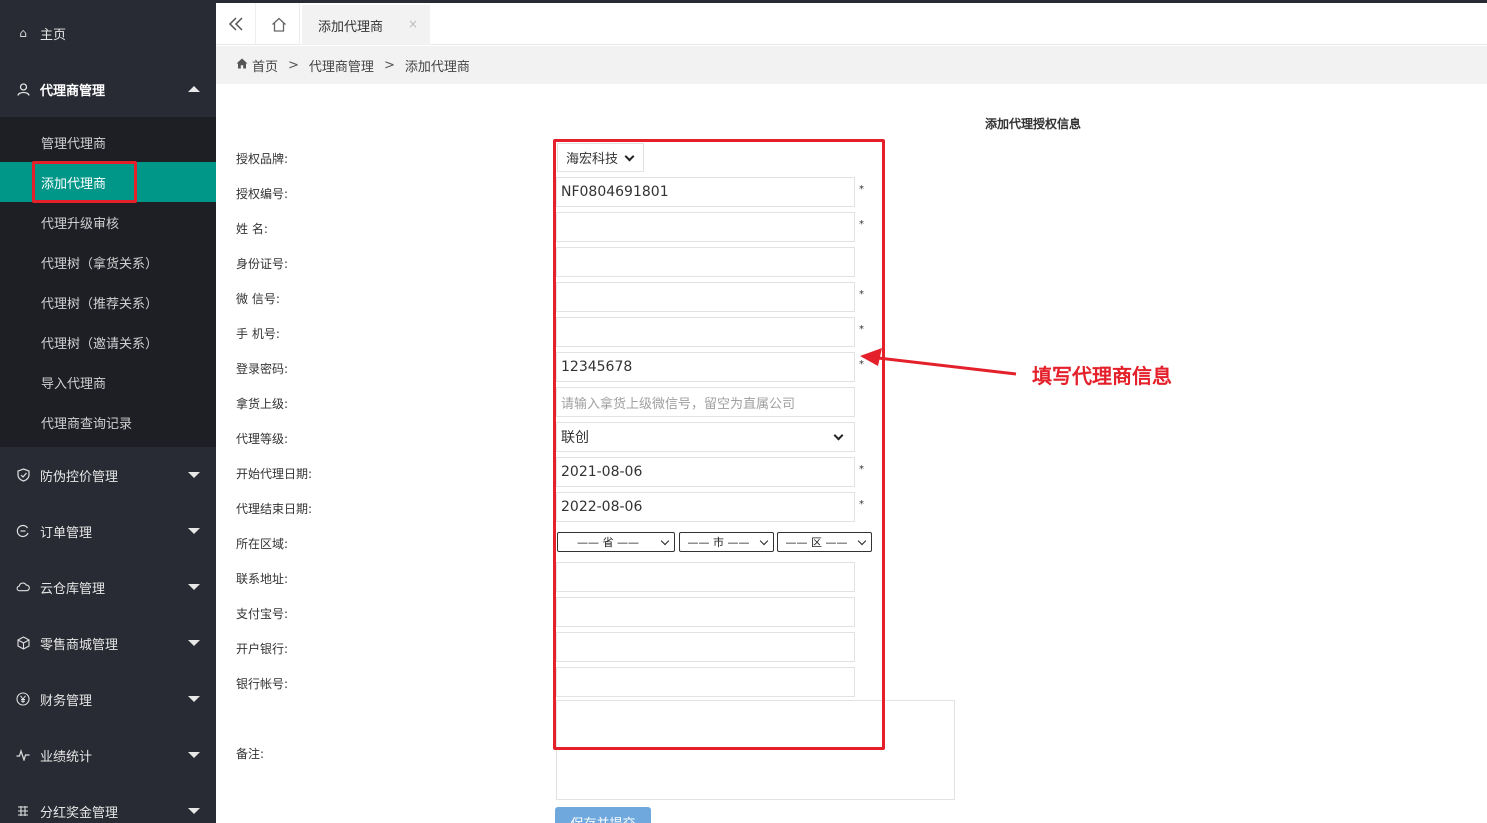 The image size is (1487, 823). What do you see at coordinates (608, 542) in the screenshot?
I see `province-select-value: —— 省 ——` at bounding box center [608, 542].